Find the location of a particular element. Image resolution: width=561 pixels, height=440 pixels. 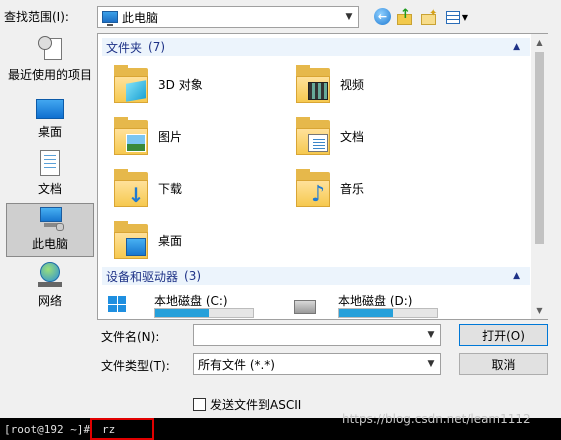

view-menu-icon: ▼ is located at coordinates (457, 17).